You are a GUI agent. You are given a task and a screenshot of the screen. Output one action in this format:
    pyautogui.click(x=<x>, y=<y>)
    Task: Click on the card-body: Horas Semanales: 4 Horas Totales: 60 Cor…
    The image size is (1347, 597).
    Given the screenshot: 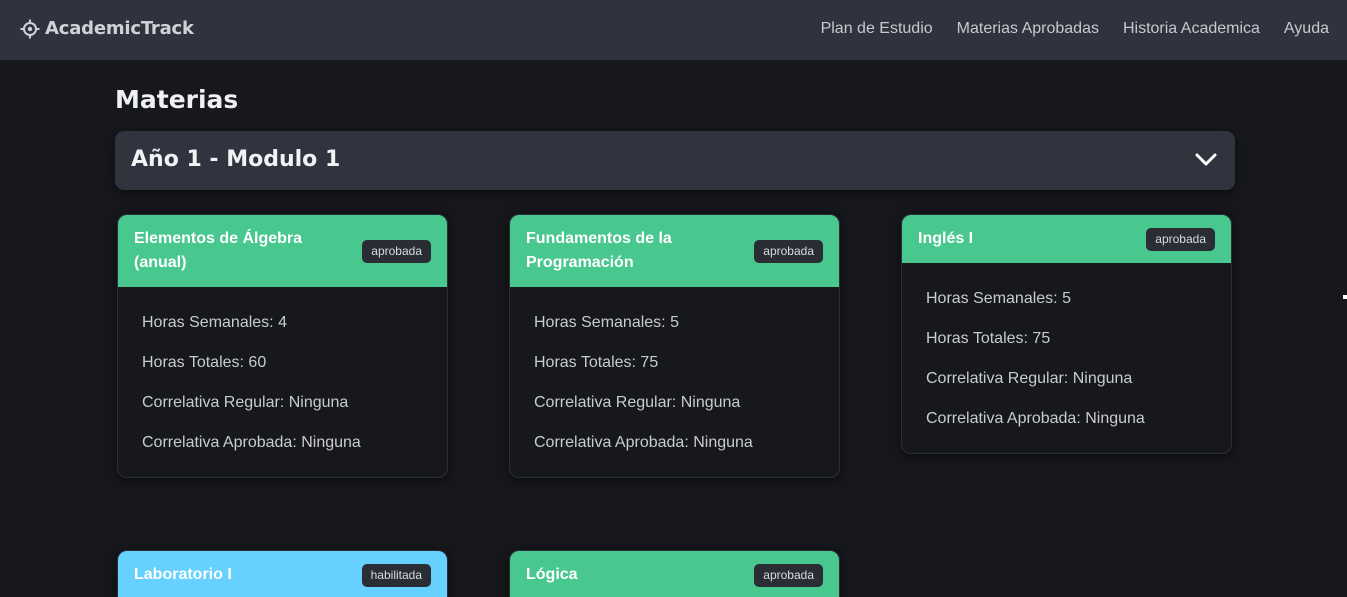 What is the action you would take?
    pyautogui.click(x=282, y=382)
    